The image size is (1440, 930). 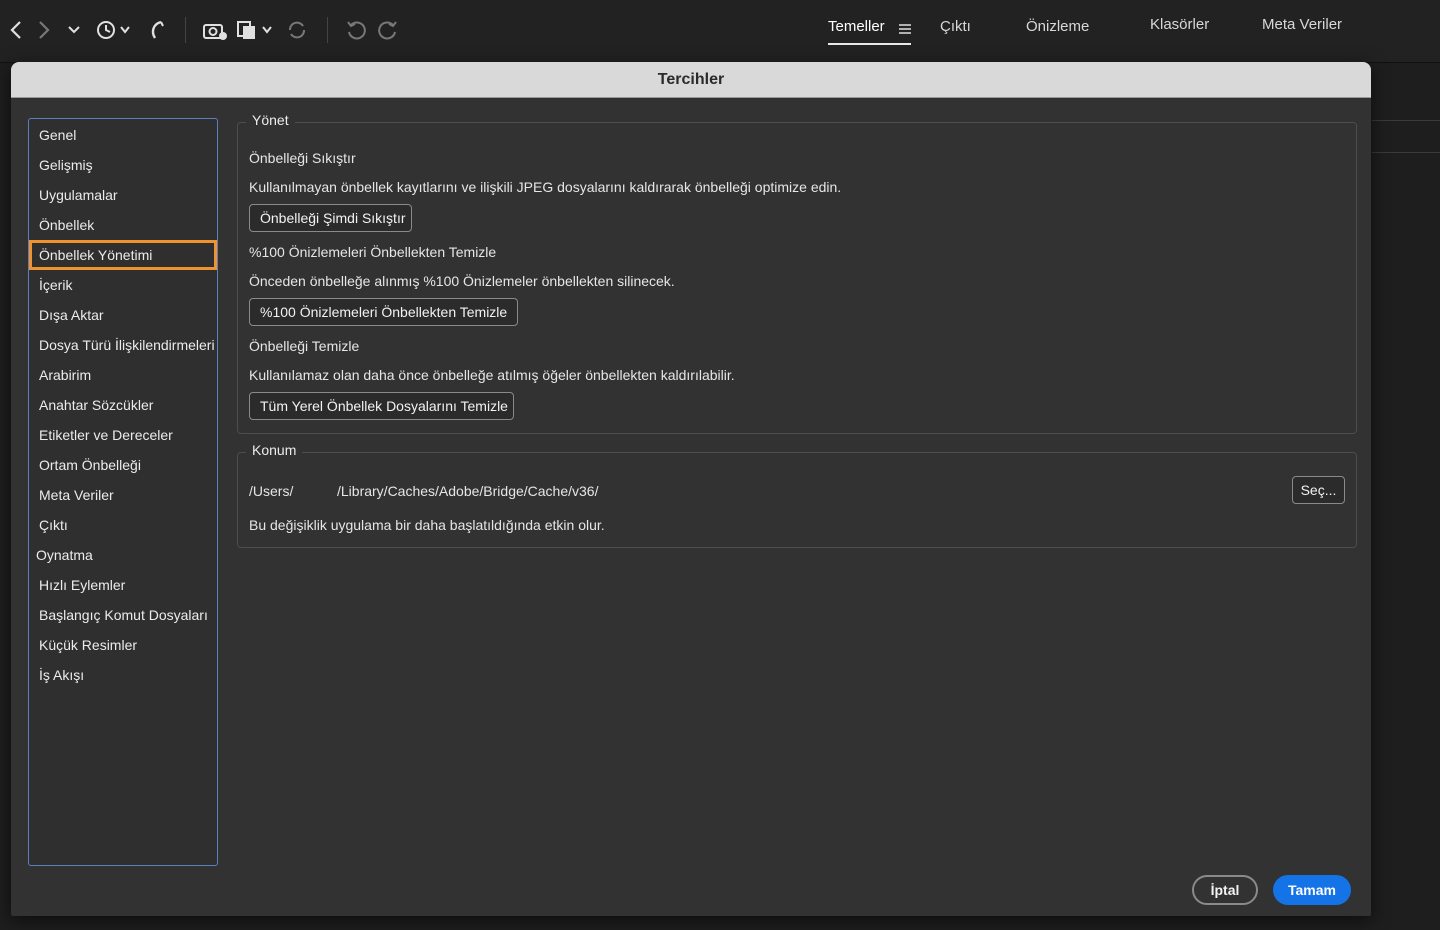 What do you see at coordinates (383, 312) in the screenshot?
I see `purge-100-button: %100 Önizlemeleri Önbellekten Temizle` at bounding box center [383, 312].